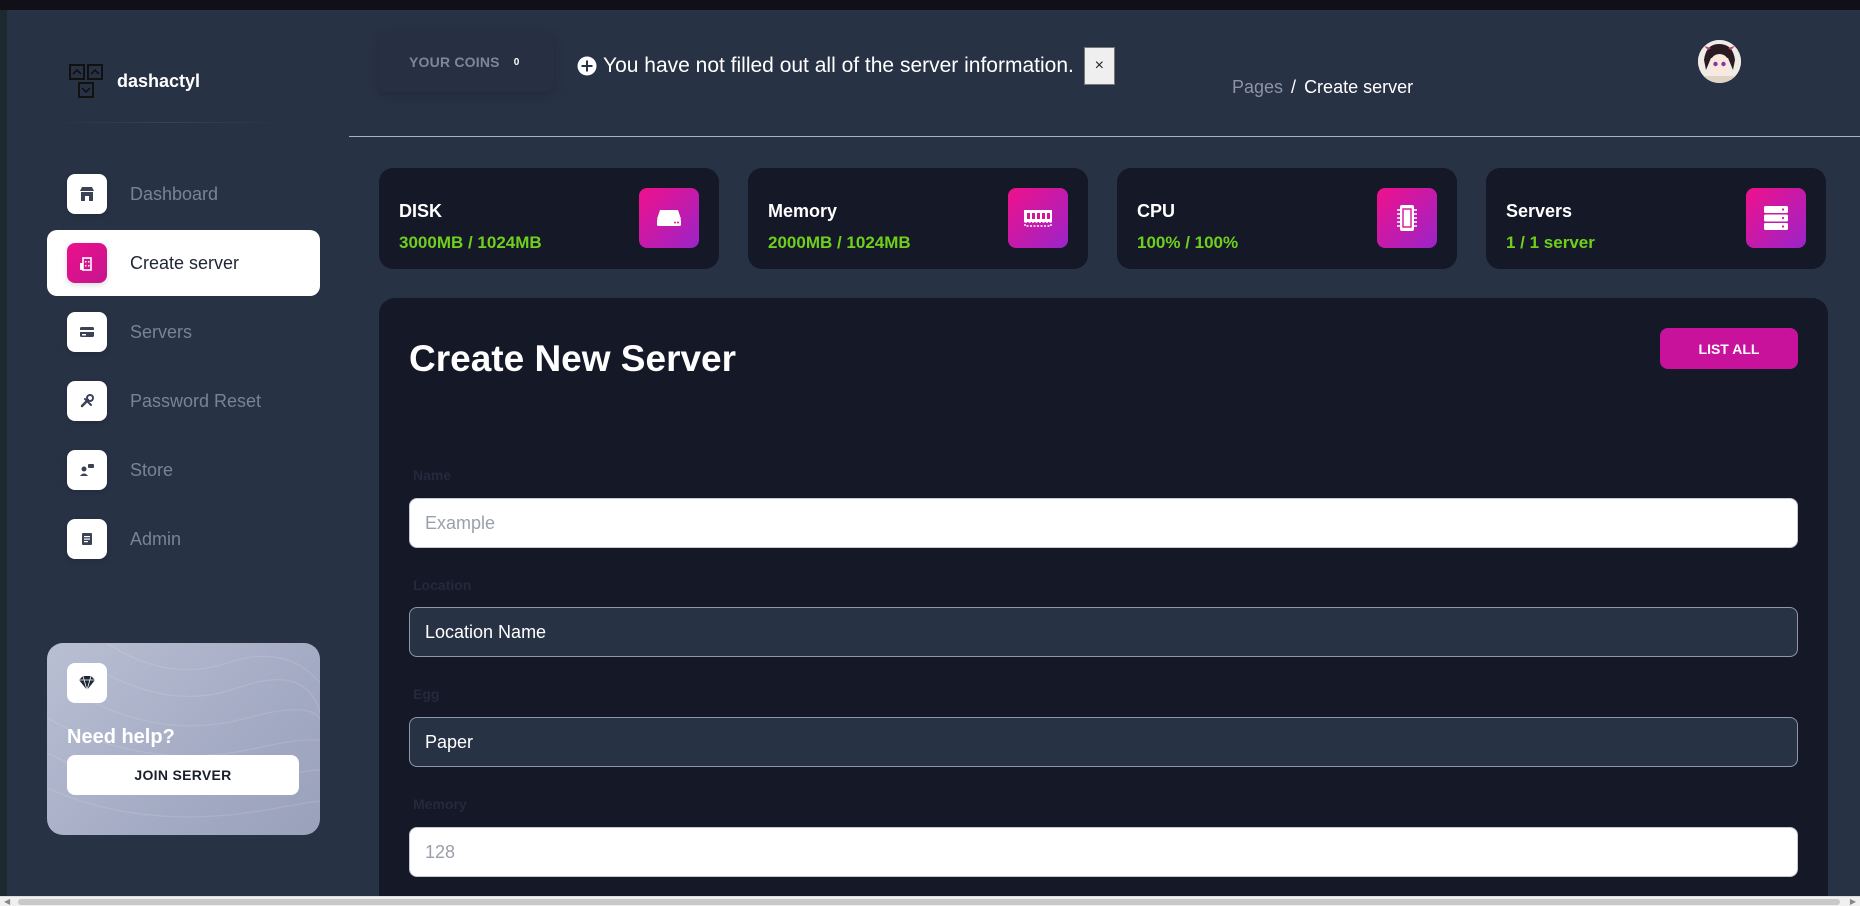 This screenshot has width=1860, height=906. Describe the element at coordinates (516, 62) in the screenshot. I see `coins-value: 0` at that location.